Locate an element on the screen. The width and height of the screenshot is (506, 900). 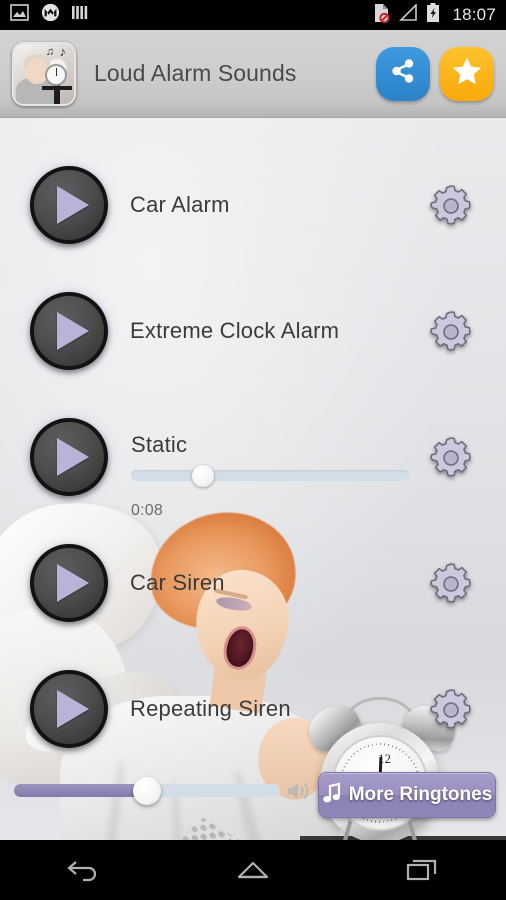
motorola-logo-icon is located at coordinates (50, 15).